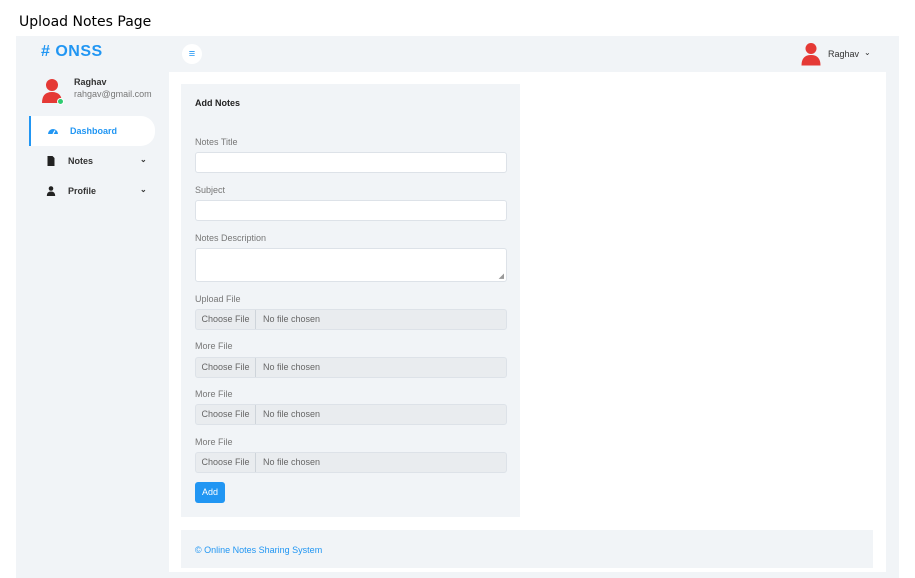  Describe the element at coordinates (811, 54) in the screenshot. I see `avatar` at that location.